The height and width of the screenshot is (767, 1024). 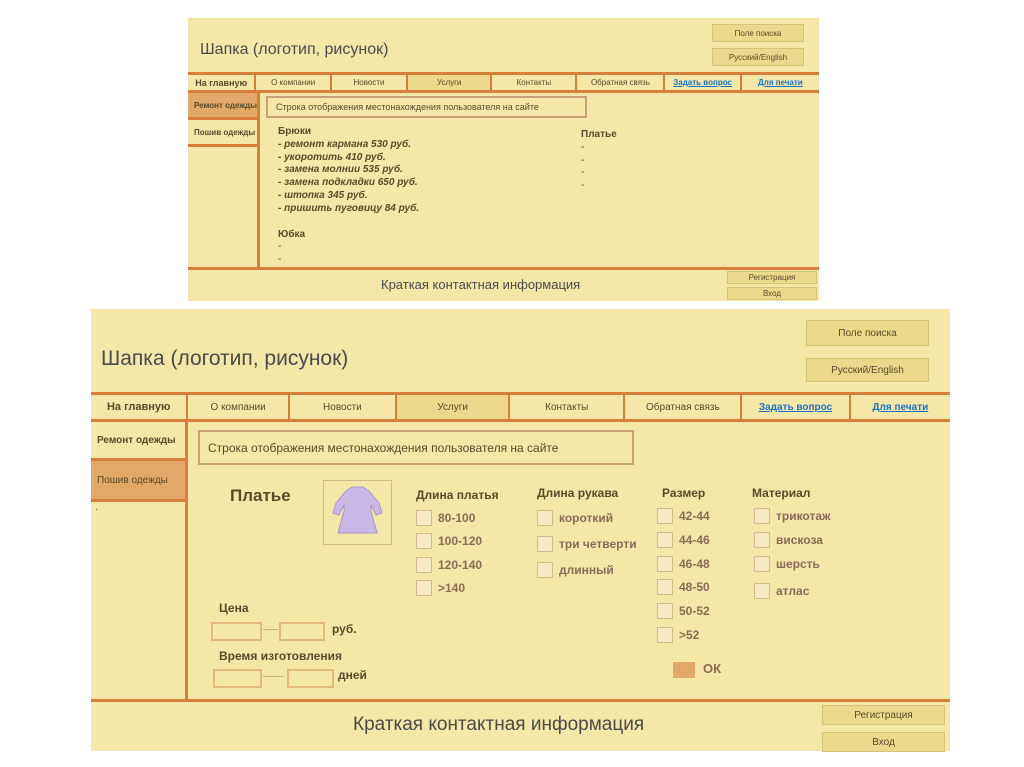 I want to click on filter-length-option: 80-100, so click(x=445, y=518).